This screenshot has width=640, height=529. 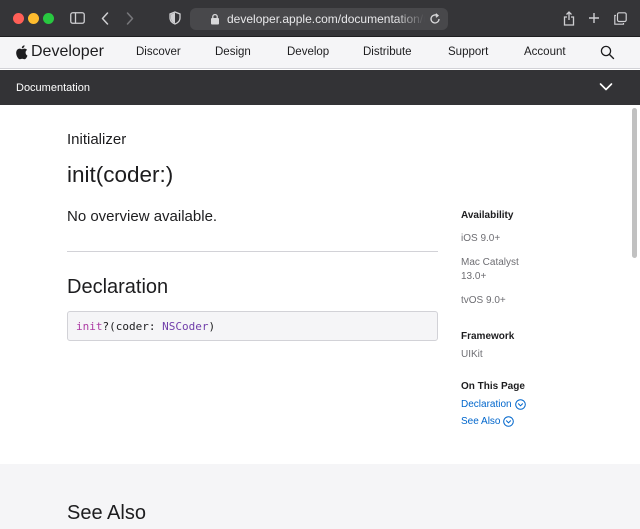 I want to click on on-this-page-heading: On This Page, so click(x=493, y=386).